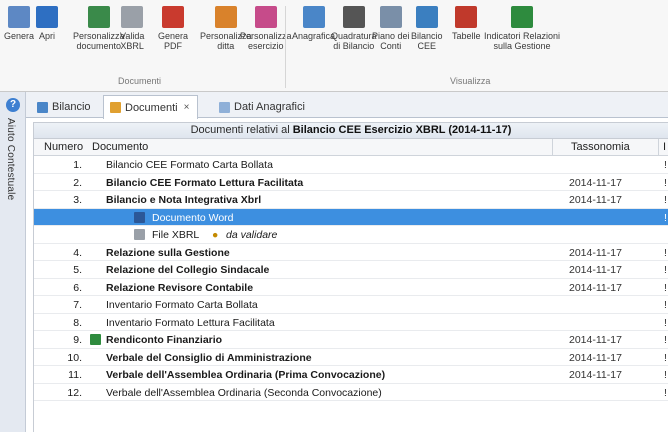  What do you see at coordinates (209, 357) in the screenshot?
I see `document-name: Verbale del Consiglio di Amministrazione` at bounding box center [209, 357].